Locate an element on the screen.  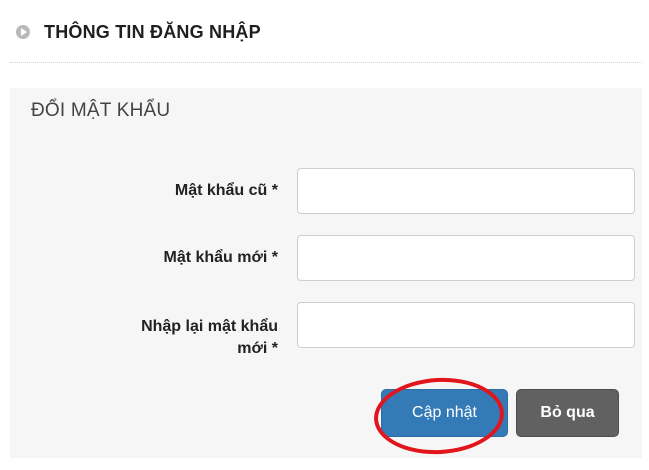
confirm-password-label: Nhập lại mật khẩu mới * is located at coordinates (209, 338).